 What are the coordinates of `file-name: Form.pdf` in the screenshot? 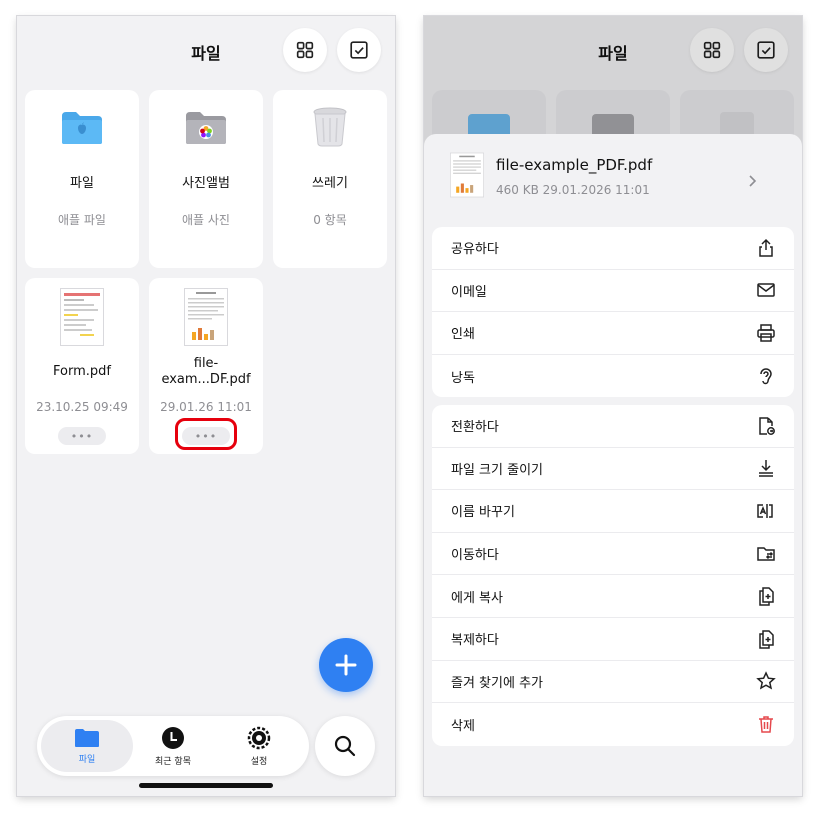 It's located at (82, 371).